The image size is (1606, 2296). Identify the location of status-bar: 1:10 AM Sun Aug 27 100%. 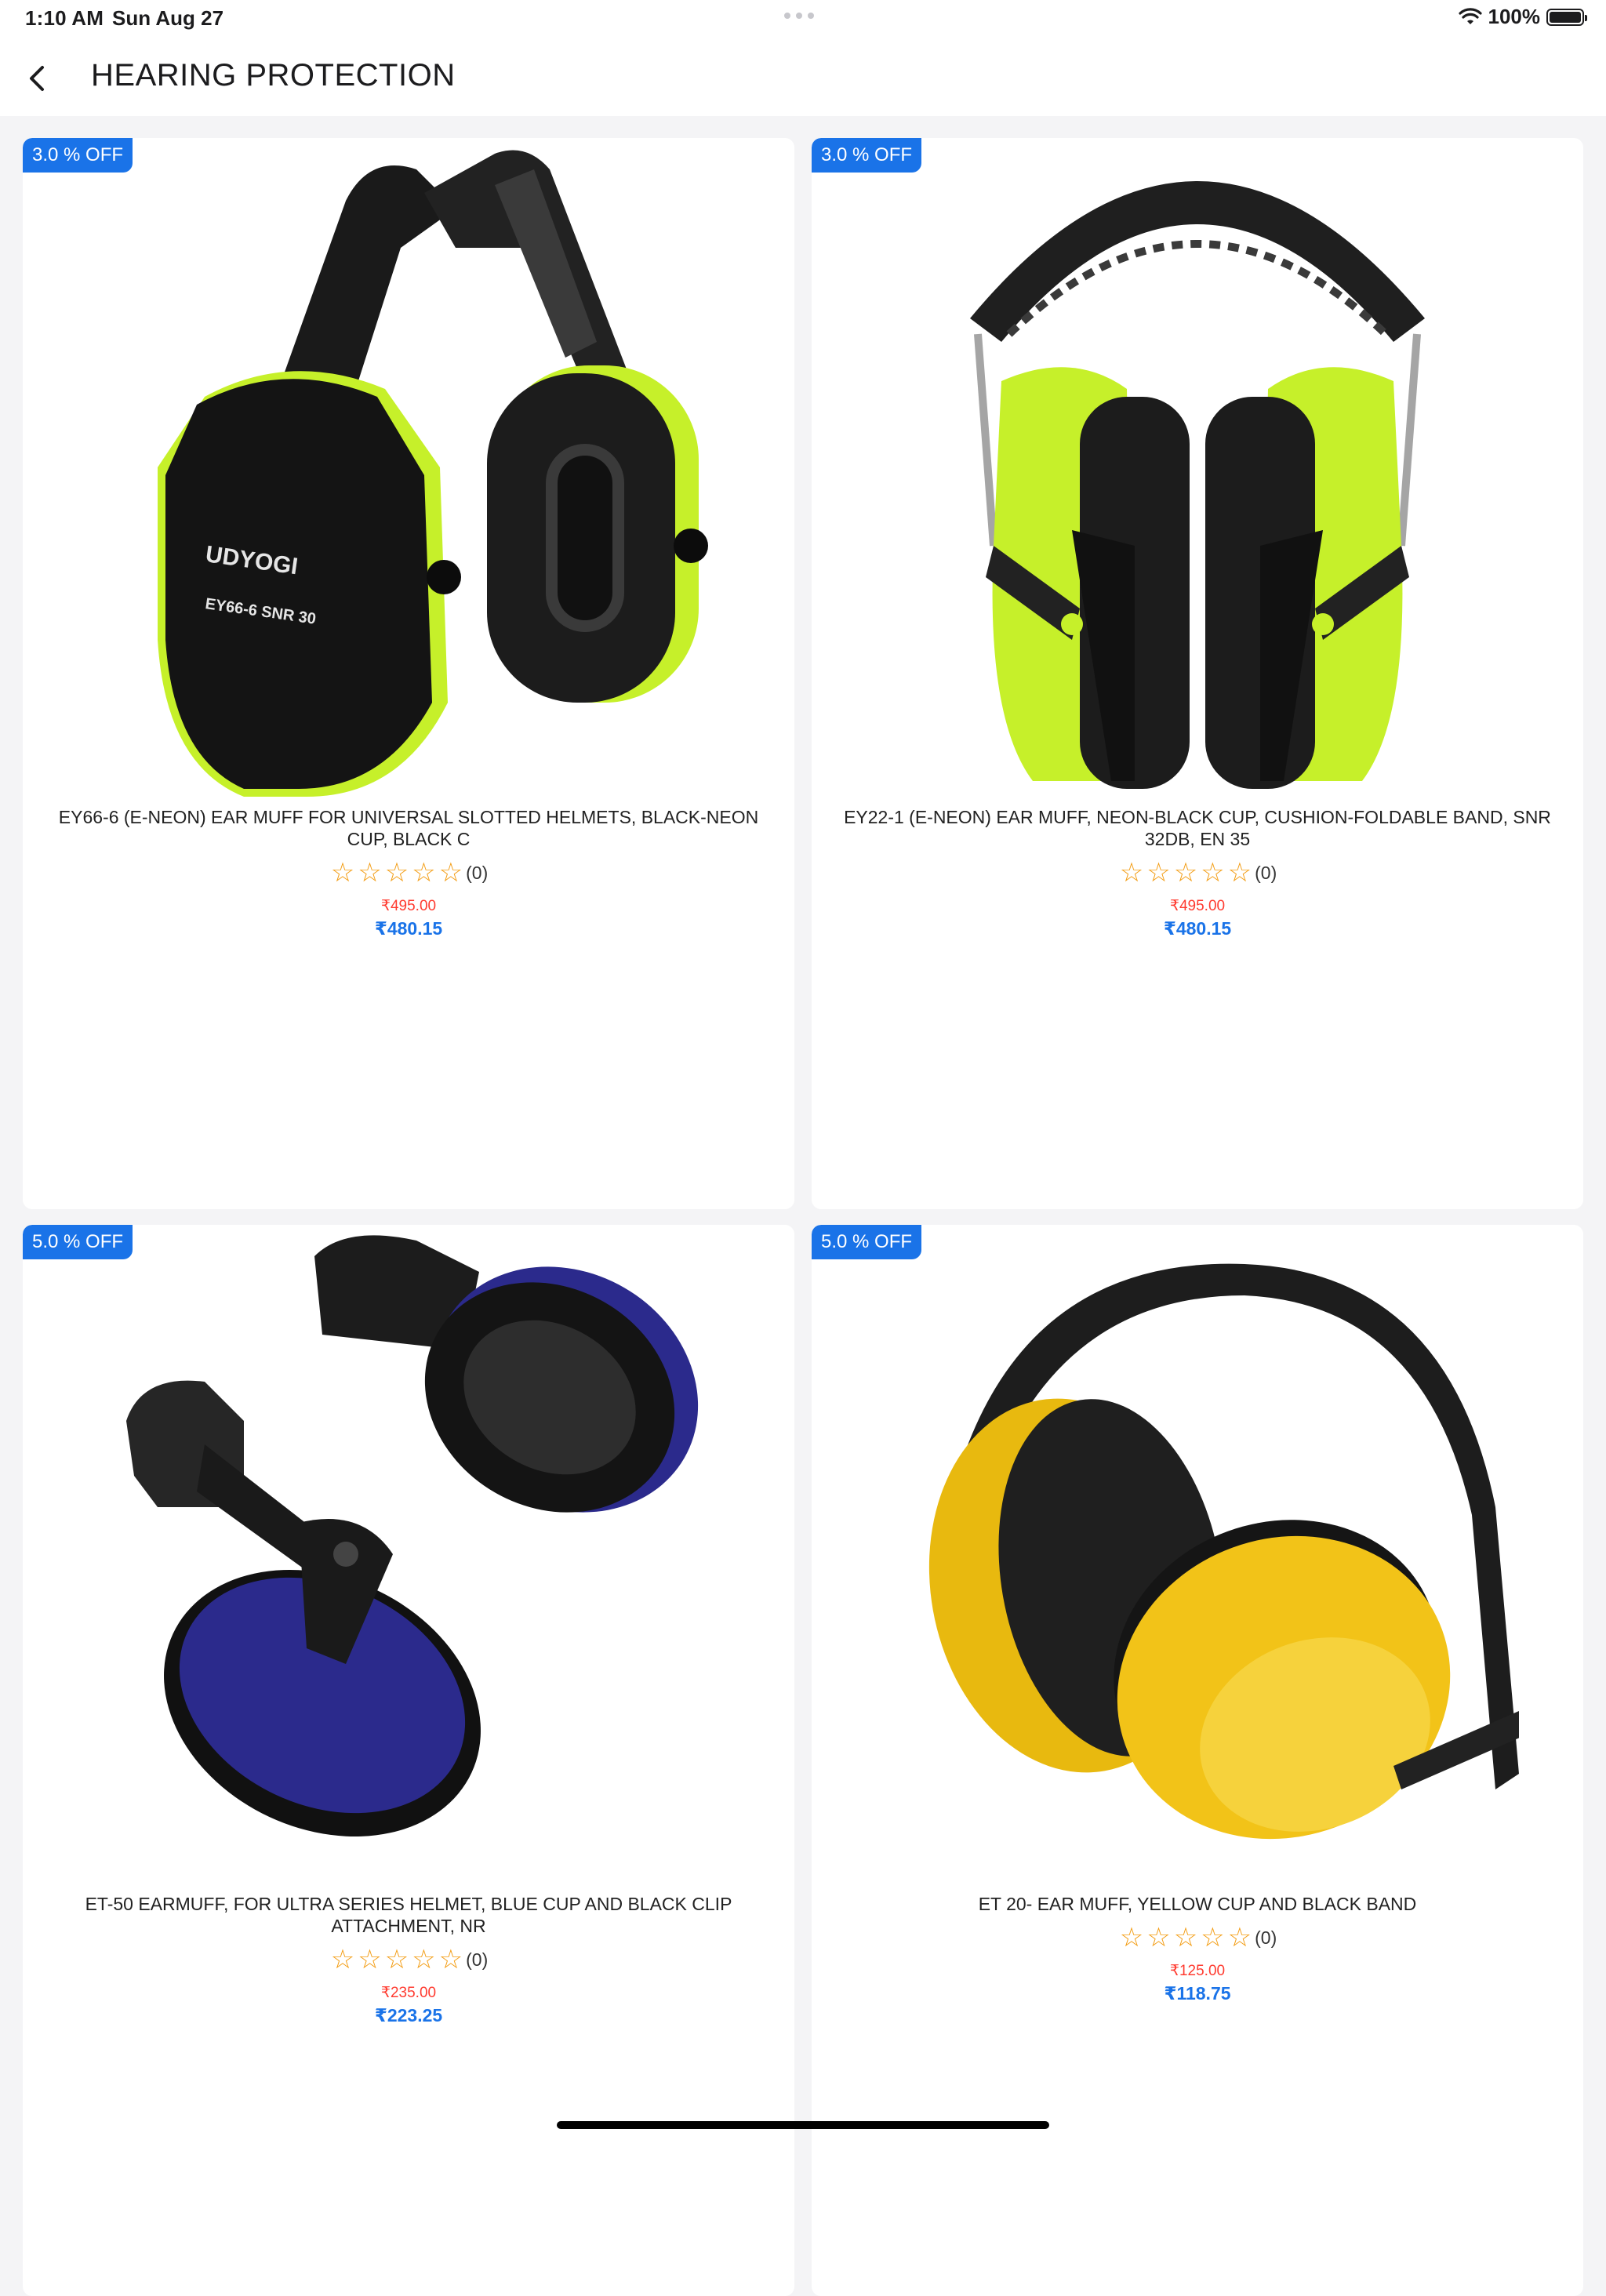
(803, 19).